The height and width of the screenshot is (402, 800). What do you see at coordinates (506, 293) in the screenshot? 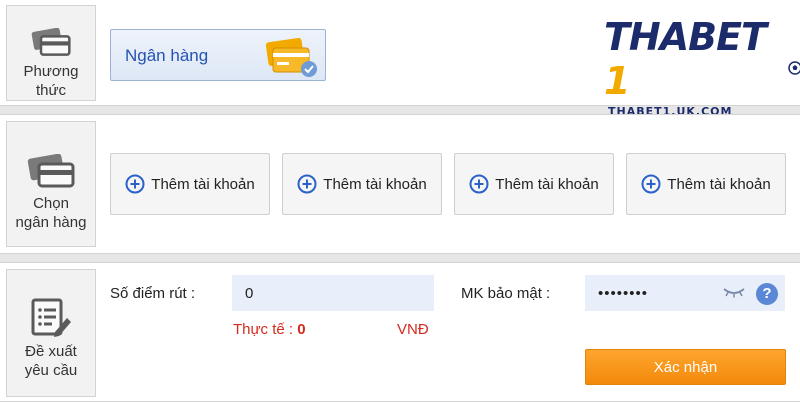
I see `password-label: MK bảo mật :` at bounding box center [506, 293].